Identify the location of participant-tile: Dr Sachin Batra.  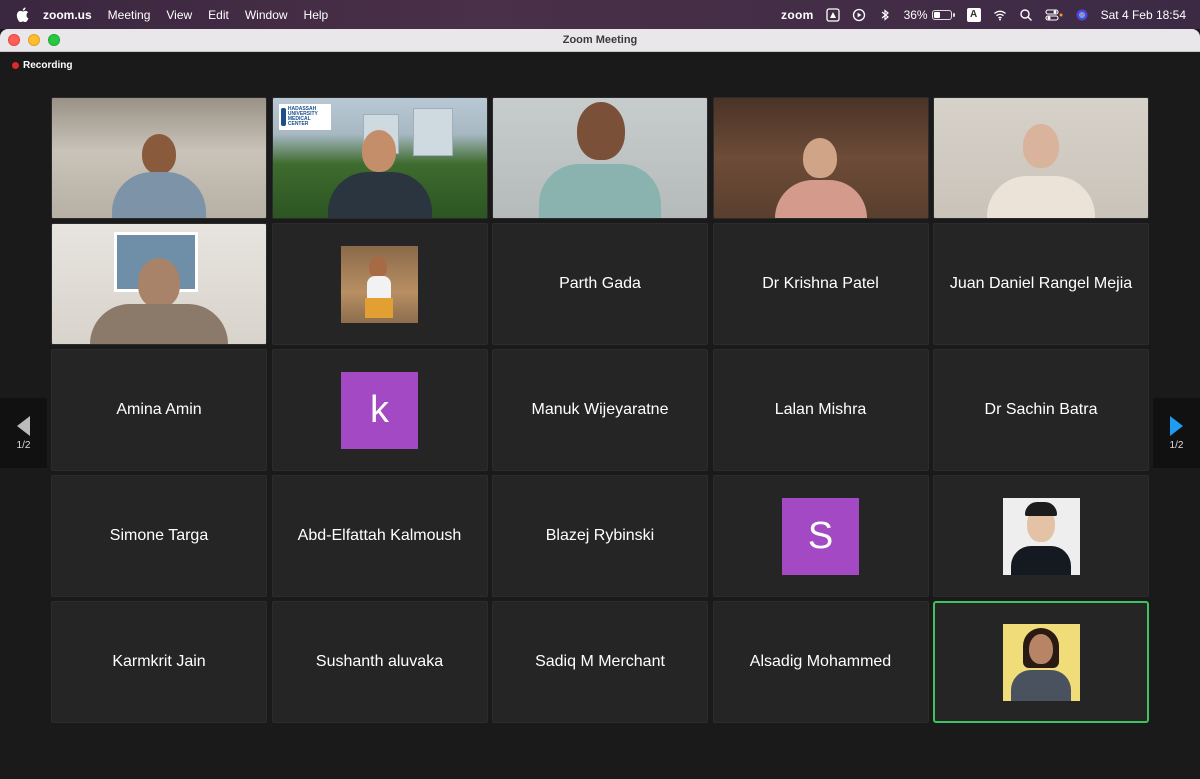
(1041, 410).